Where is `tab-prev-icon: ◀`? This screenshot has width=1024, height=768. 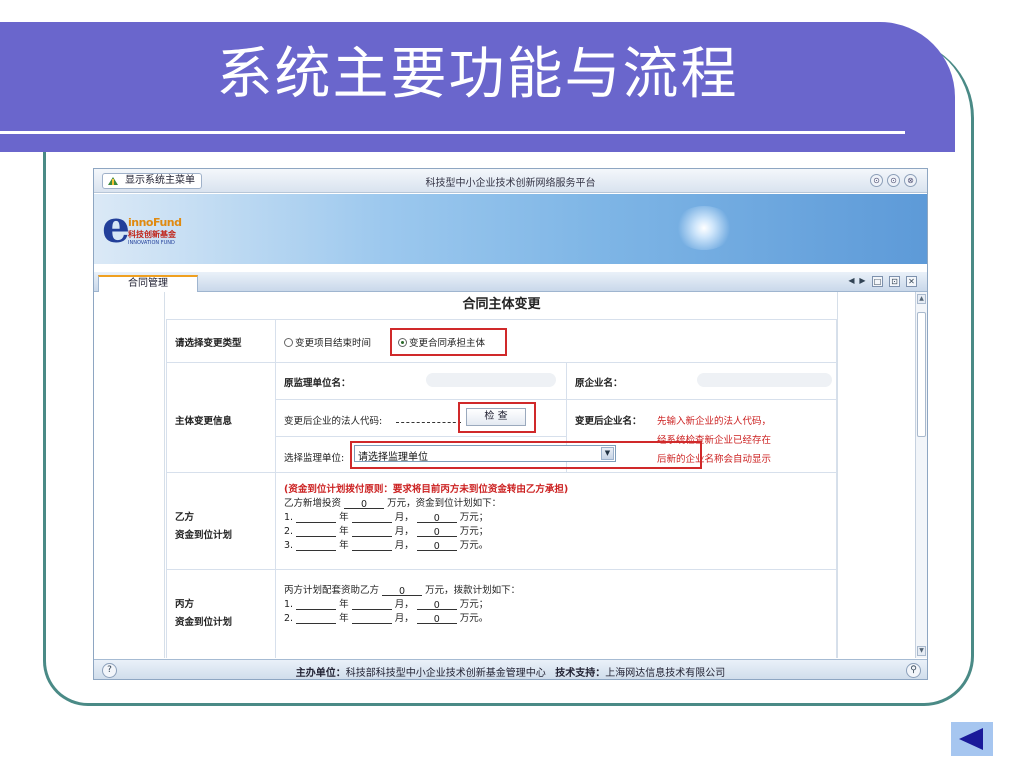
tab-prev-icon: ◀ is located at coordinates (851, 281).